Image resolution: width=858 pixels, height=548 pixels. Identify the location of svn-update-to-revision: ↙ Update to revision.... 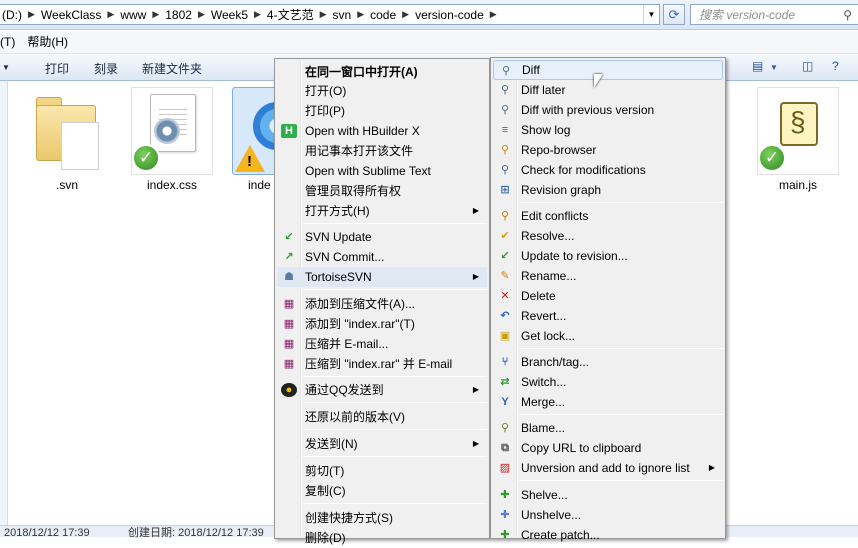
(608, 256).